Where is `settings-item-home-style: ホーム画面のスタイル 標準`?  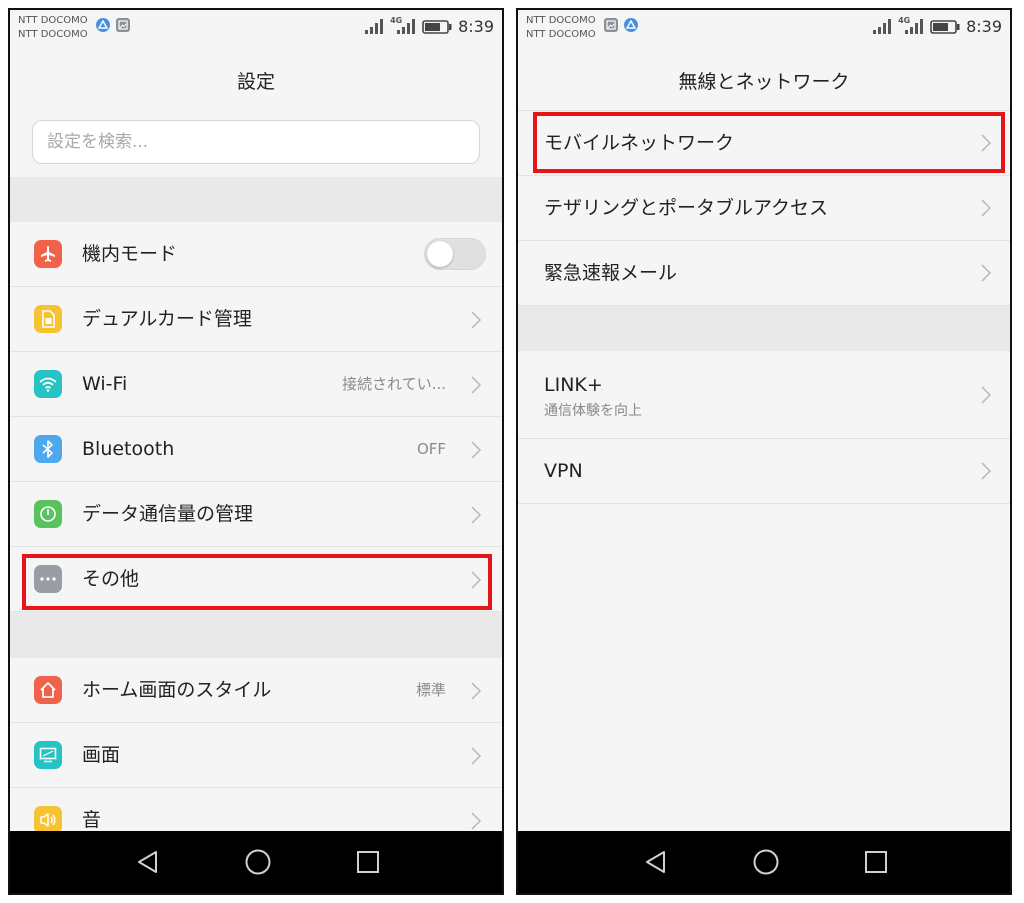
settings-item-home-style: ホーム画面のスタイル 標準 is located at coordinates (256, 690).